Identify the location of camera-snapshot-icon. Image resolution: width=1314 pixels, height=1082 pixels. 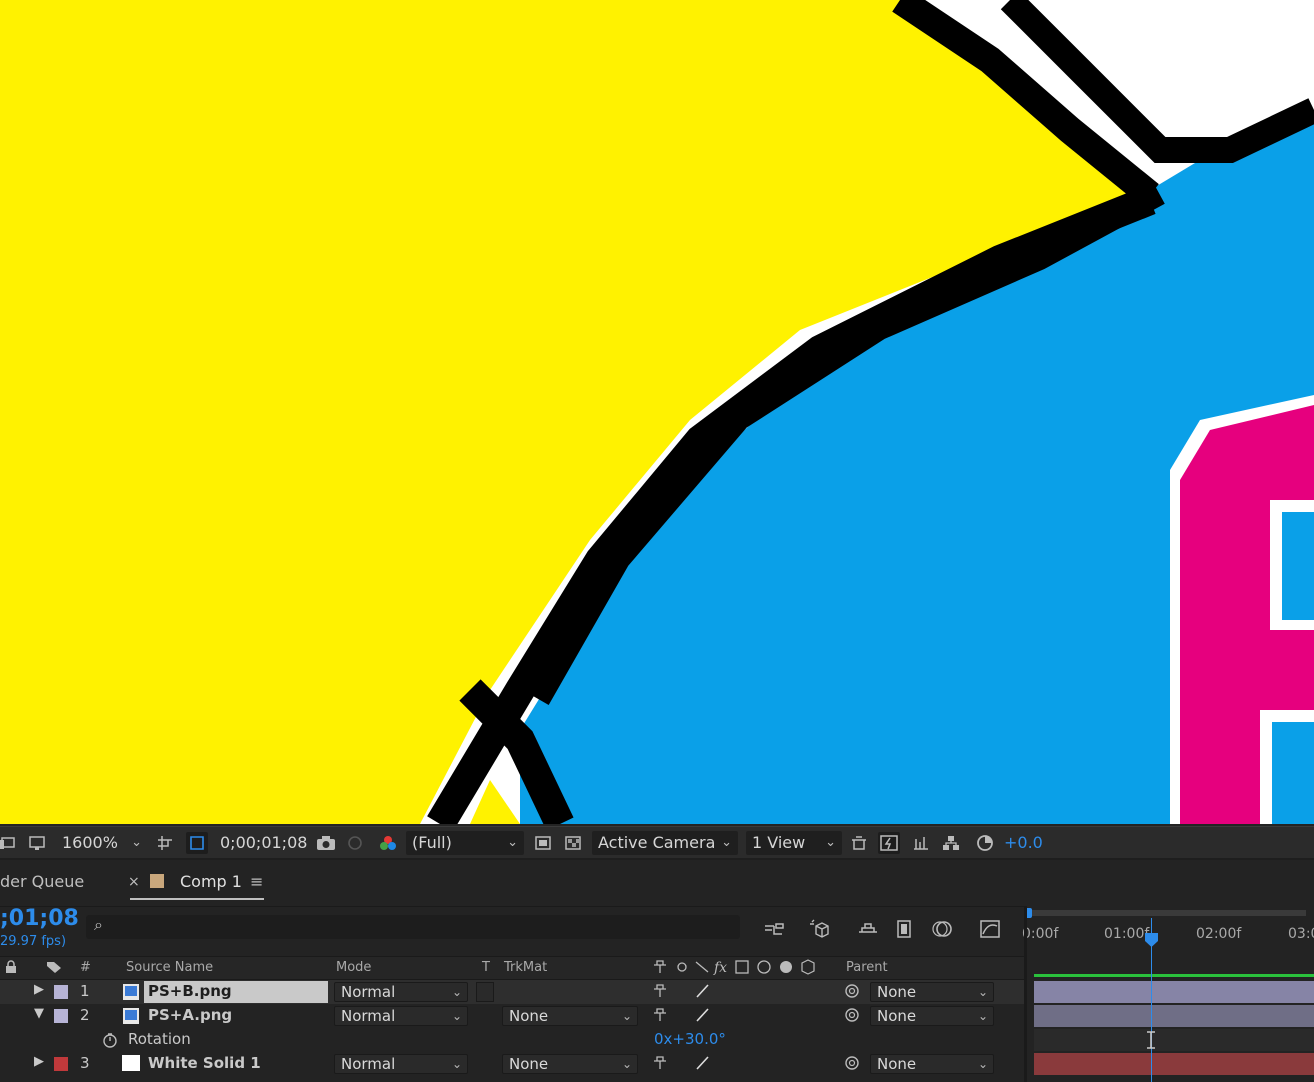
(325, 843).